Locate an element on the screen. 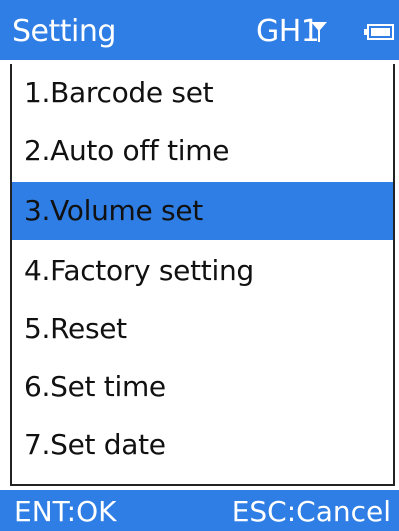 Image resolution: width=399 pixels, height=531 pixels. menu-item-volume-set: 3.Volume set is located at coordinates (202, 211).